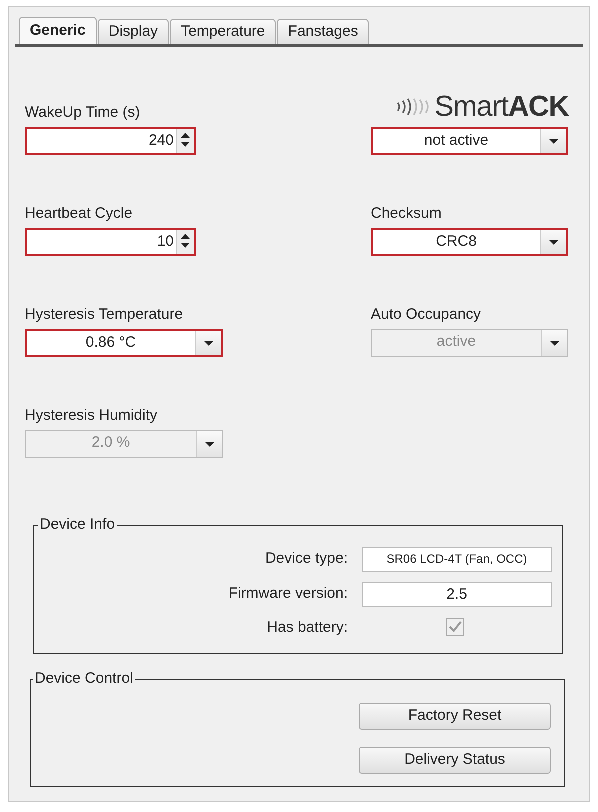  What do you see at coordinates (104, 315) in the screenshot?
I see `field-label: Hysteresis Temperature` at bounding box center [104, 315].